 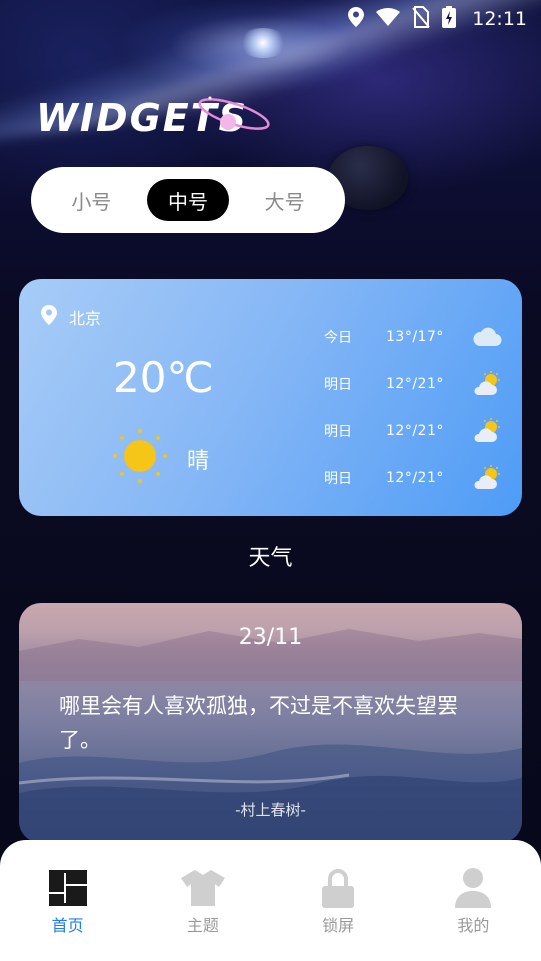 What do you see at coordinates (499, 19) in the screenshot?
I see `status-time: 12:11` at bounding box center [499, 19].